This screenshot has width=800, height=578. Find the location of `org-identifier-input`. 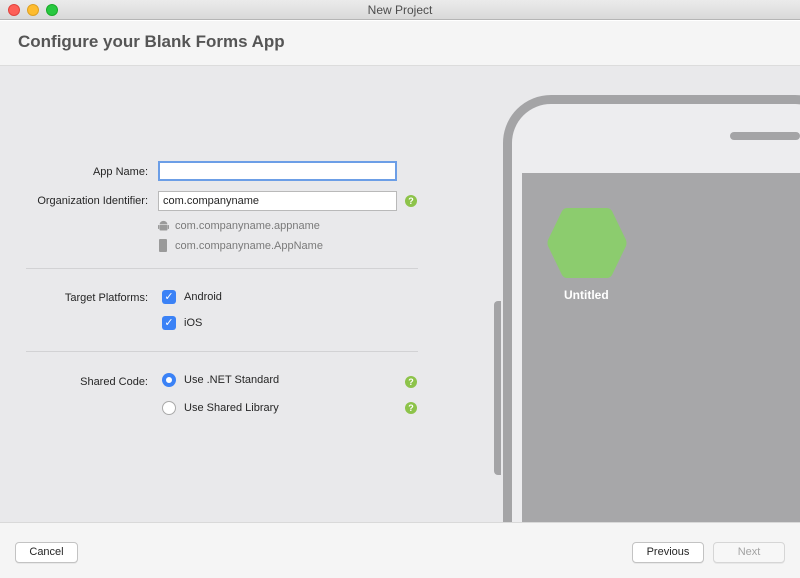

org-identifier-input is located at coordinates (277, 201).